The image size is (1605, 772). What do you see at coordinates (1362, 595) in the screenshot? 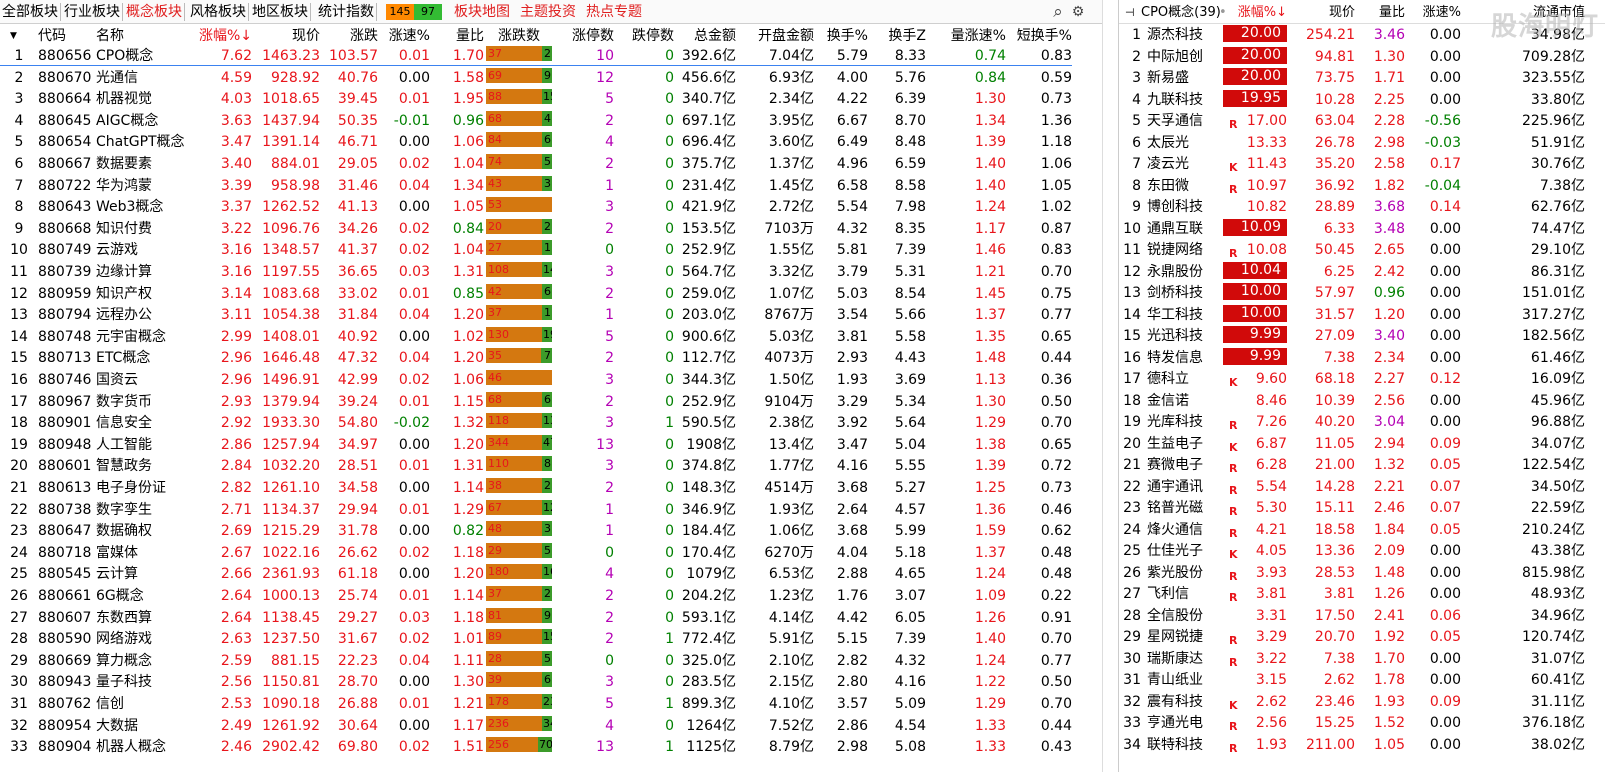
I see `table-row: 27 飞利信 R 3.81 3.81 1.26 0.00 48.93亿` at bounding box center [1362, 595].